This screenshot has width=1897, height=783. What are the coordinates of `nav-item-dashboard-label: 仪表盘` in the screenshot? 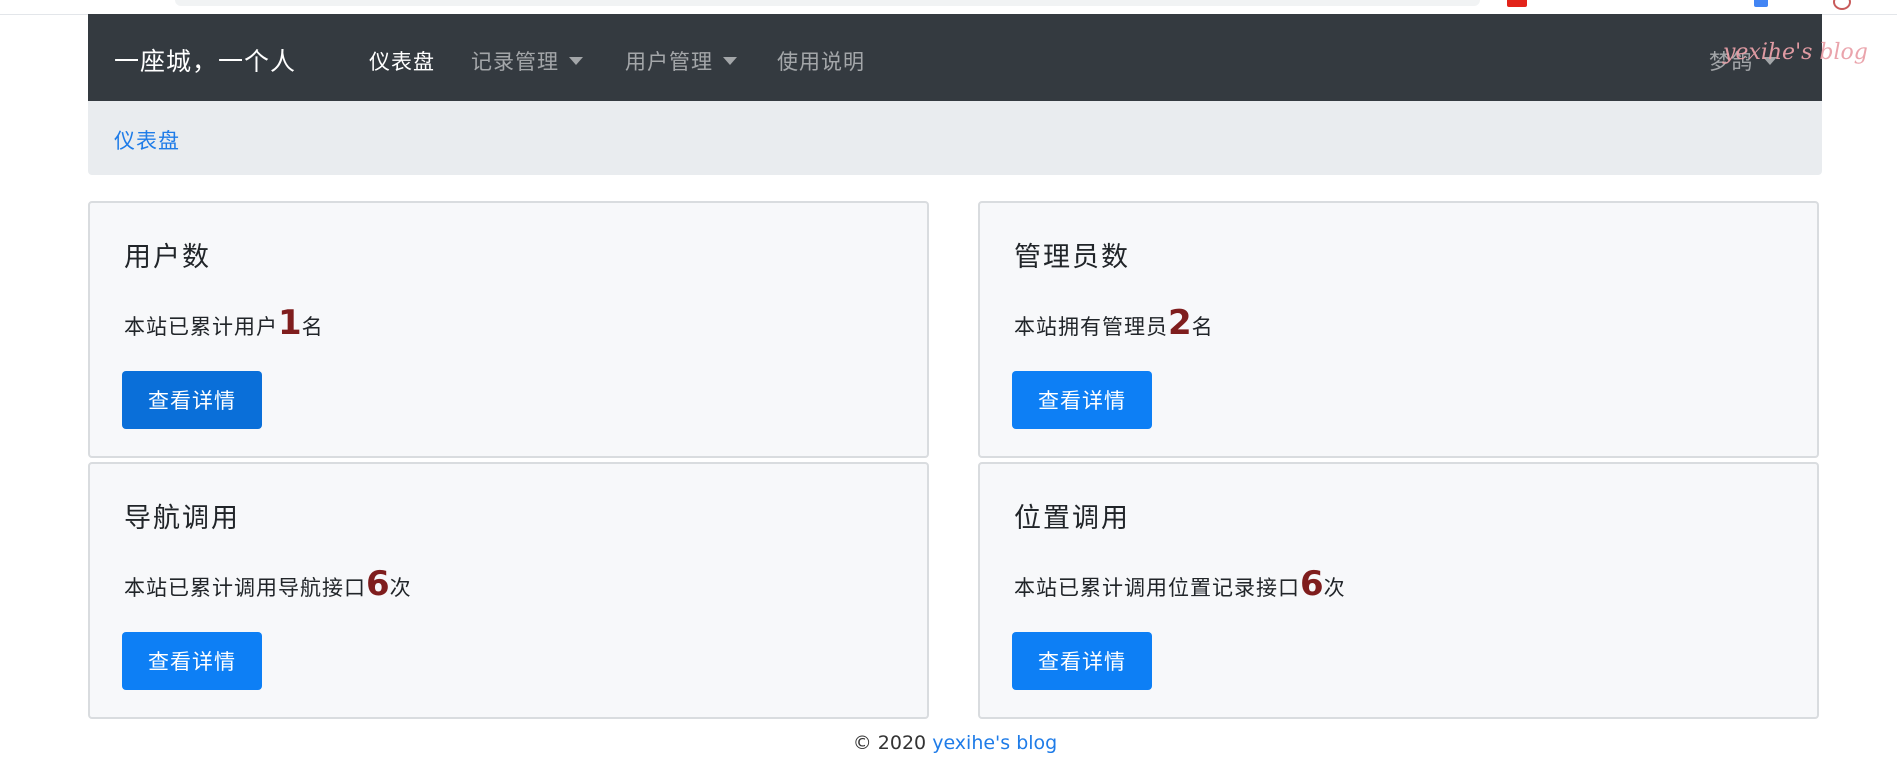 It's located at (402, 62).